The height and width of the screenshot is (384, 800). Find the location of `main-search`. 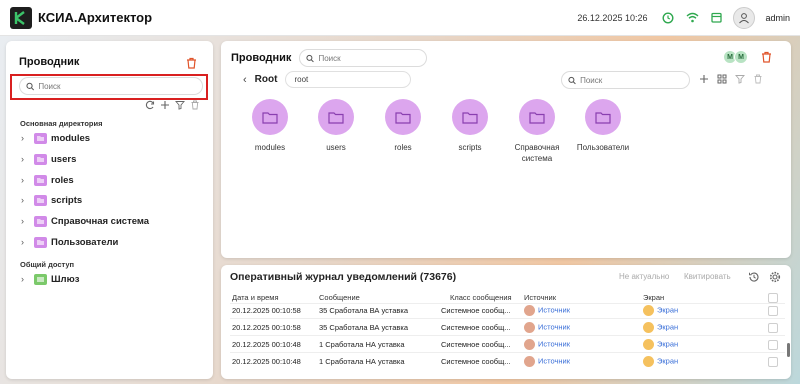

main-search is located at coordinates (363, 58).